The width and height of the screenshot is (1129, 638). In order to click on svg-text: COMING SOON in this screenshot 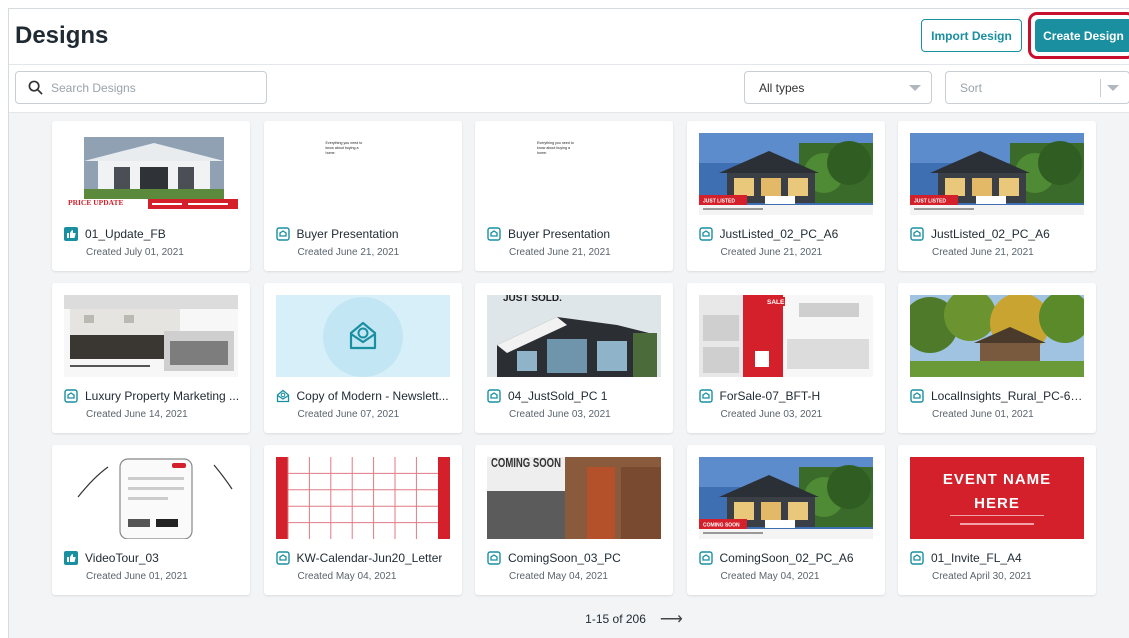, I will do `click(721, 526)`.